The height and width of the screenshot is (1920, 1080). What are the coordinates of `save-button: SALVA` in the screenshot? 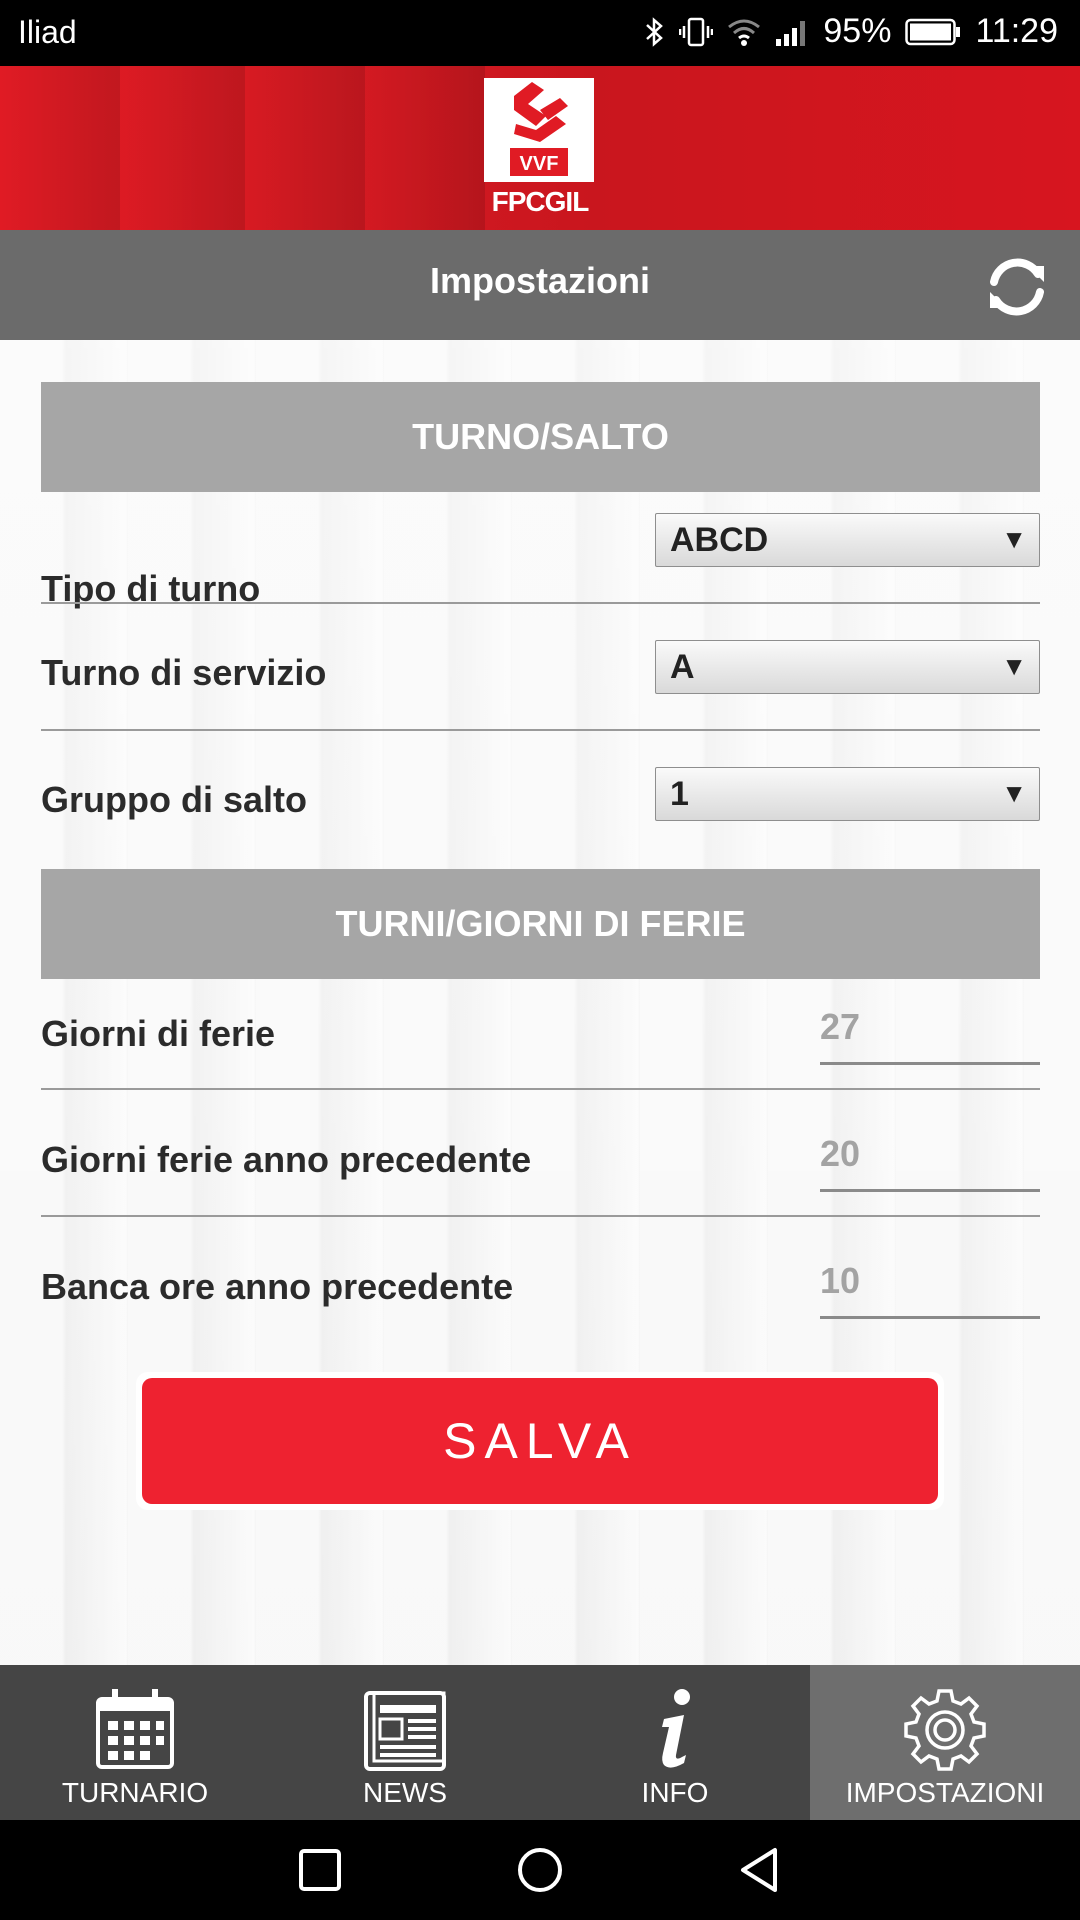 It's located at (540, 1441).